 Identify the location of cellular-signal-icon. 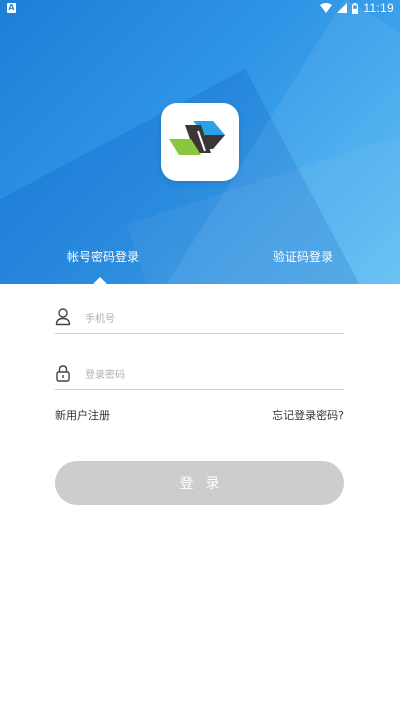
(342, 8).